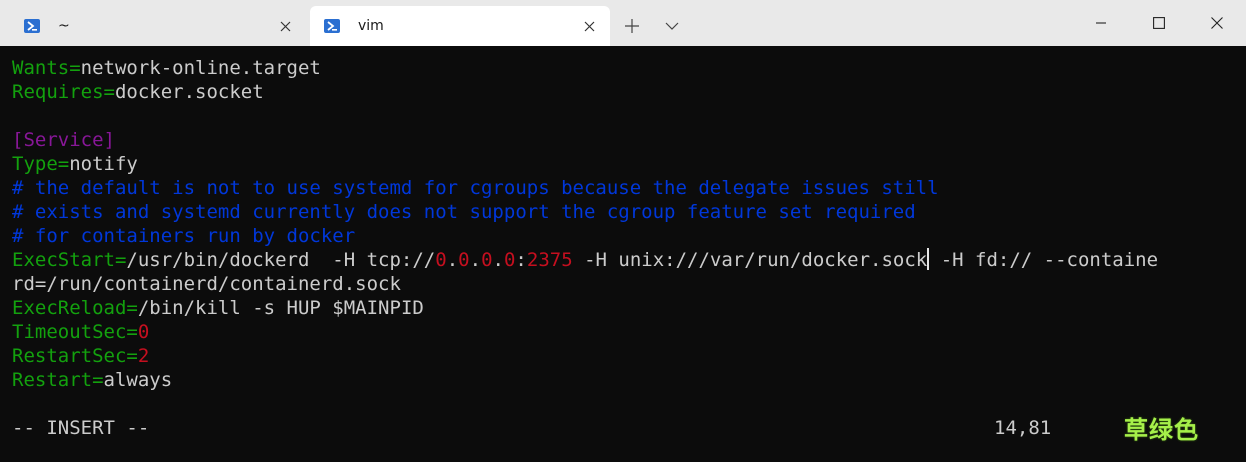 The height and width of the screenshot is (462, 1246). What do you see at coordinates (521, 260) in the screenshot?
I see `port-colon: :` at bounding box center [521, 260].